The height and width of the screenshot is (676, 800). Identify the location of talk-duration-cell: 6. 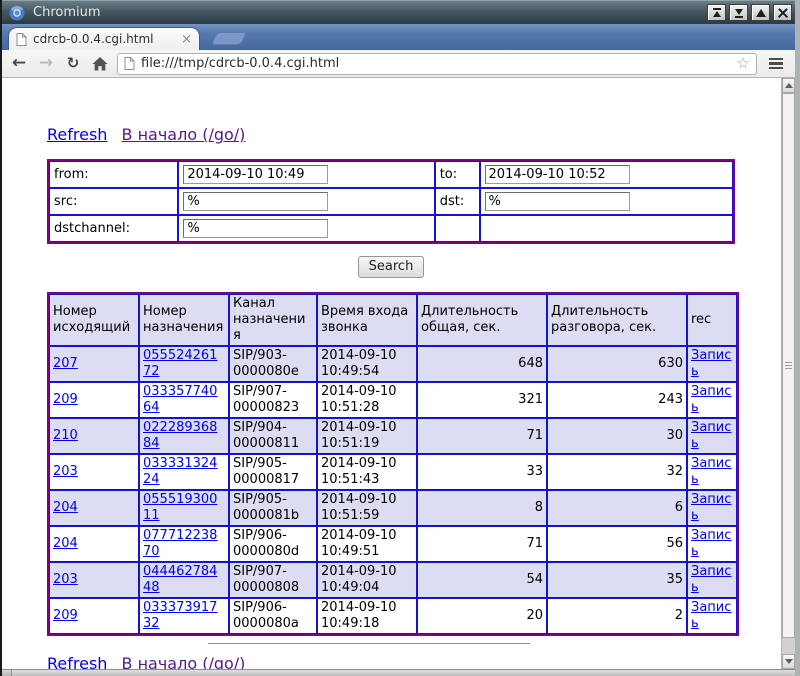
(617, 508).